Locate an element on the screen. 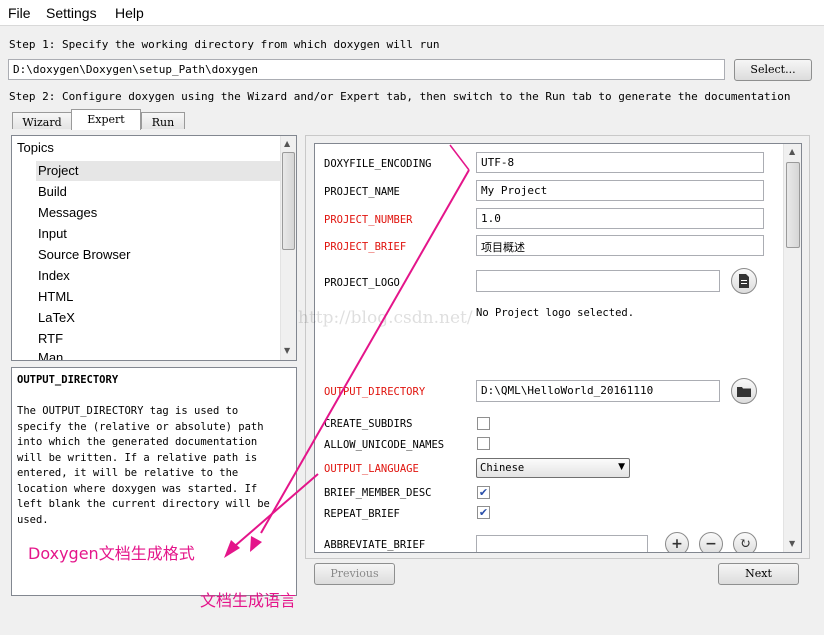 The image size is (824, 635). language-arrow-line is located at coordinates (277, 509).